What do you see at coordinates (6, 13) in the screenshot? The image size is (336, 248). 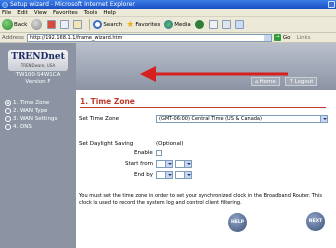 I see `menu-file: File` at bounding box center [6, 13].